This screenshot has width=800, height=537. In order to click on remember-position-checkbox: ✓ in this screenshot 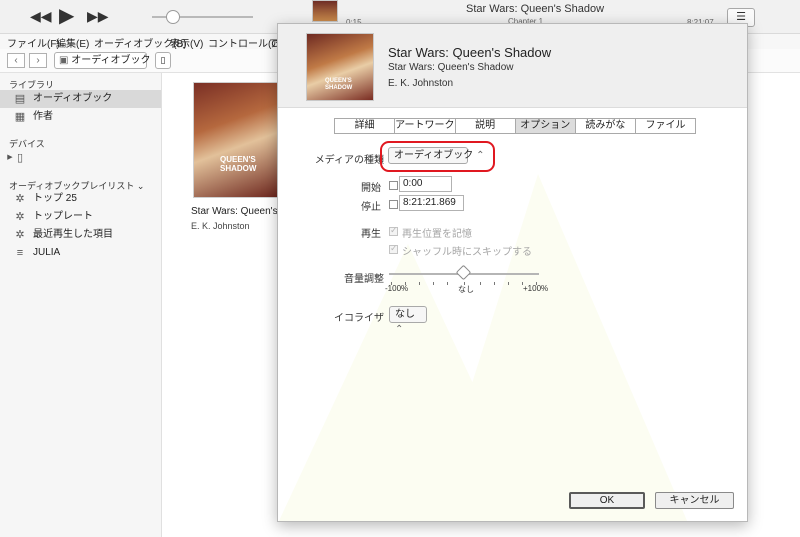, I will do `click(393, 230)`.